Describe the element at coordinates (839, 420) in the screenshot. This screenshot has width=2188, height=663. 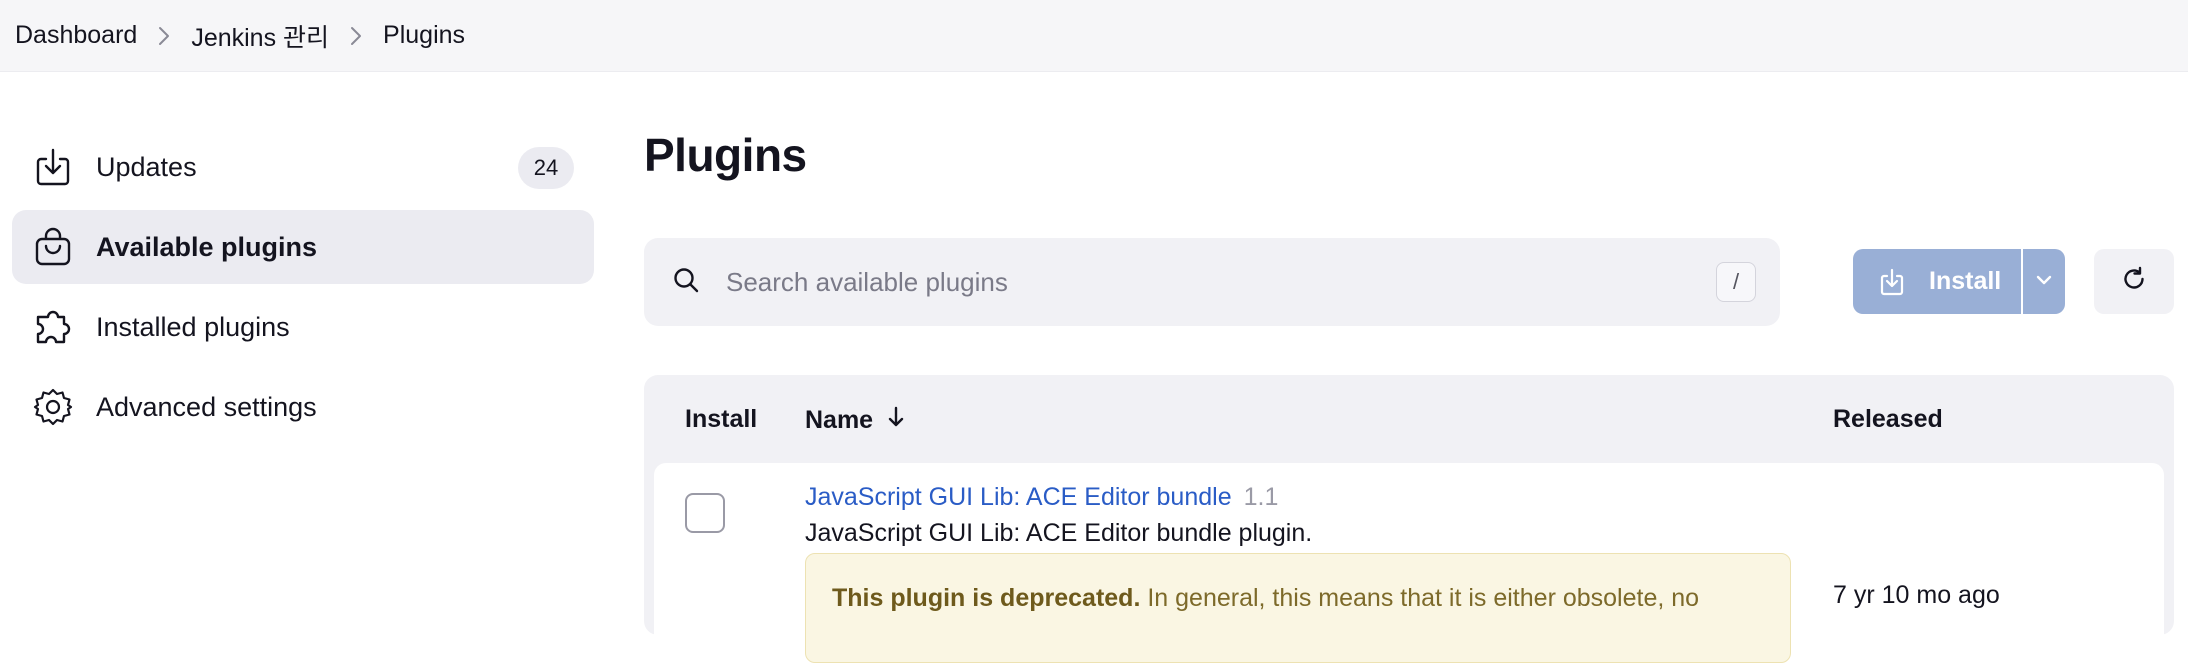
I see `column-header-name-label: Name` at that location.